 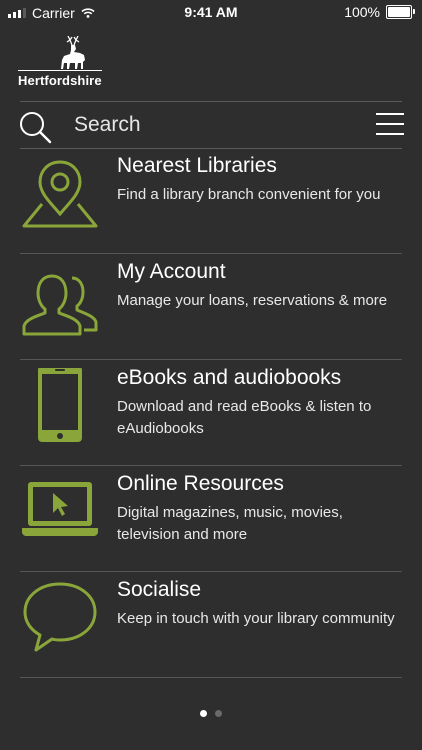 I want to click on menu-item-title: My Account, so click(x=171, y=271).